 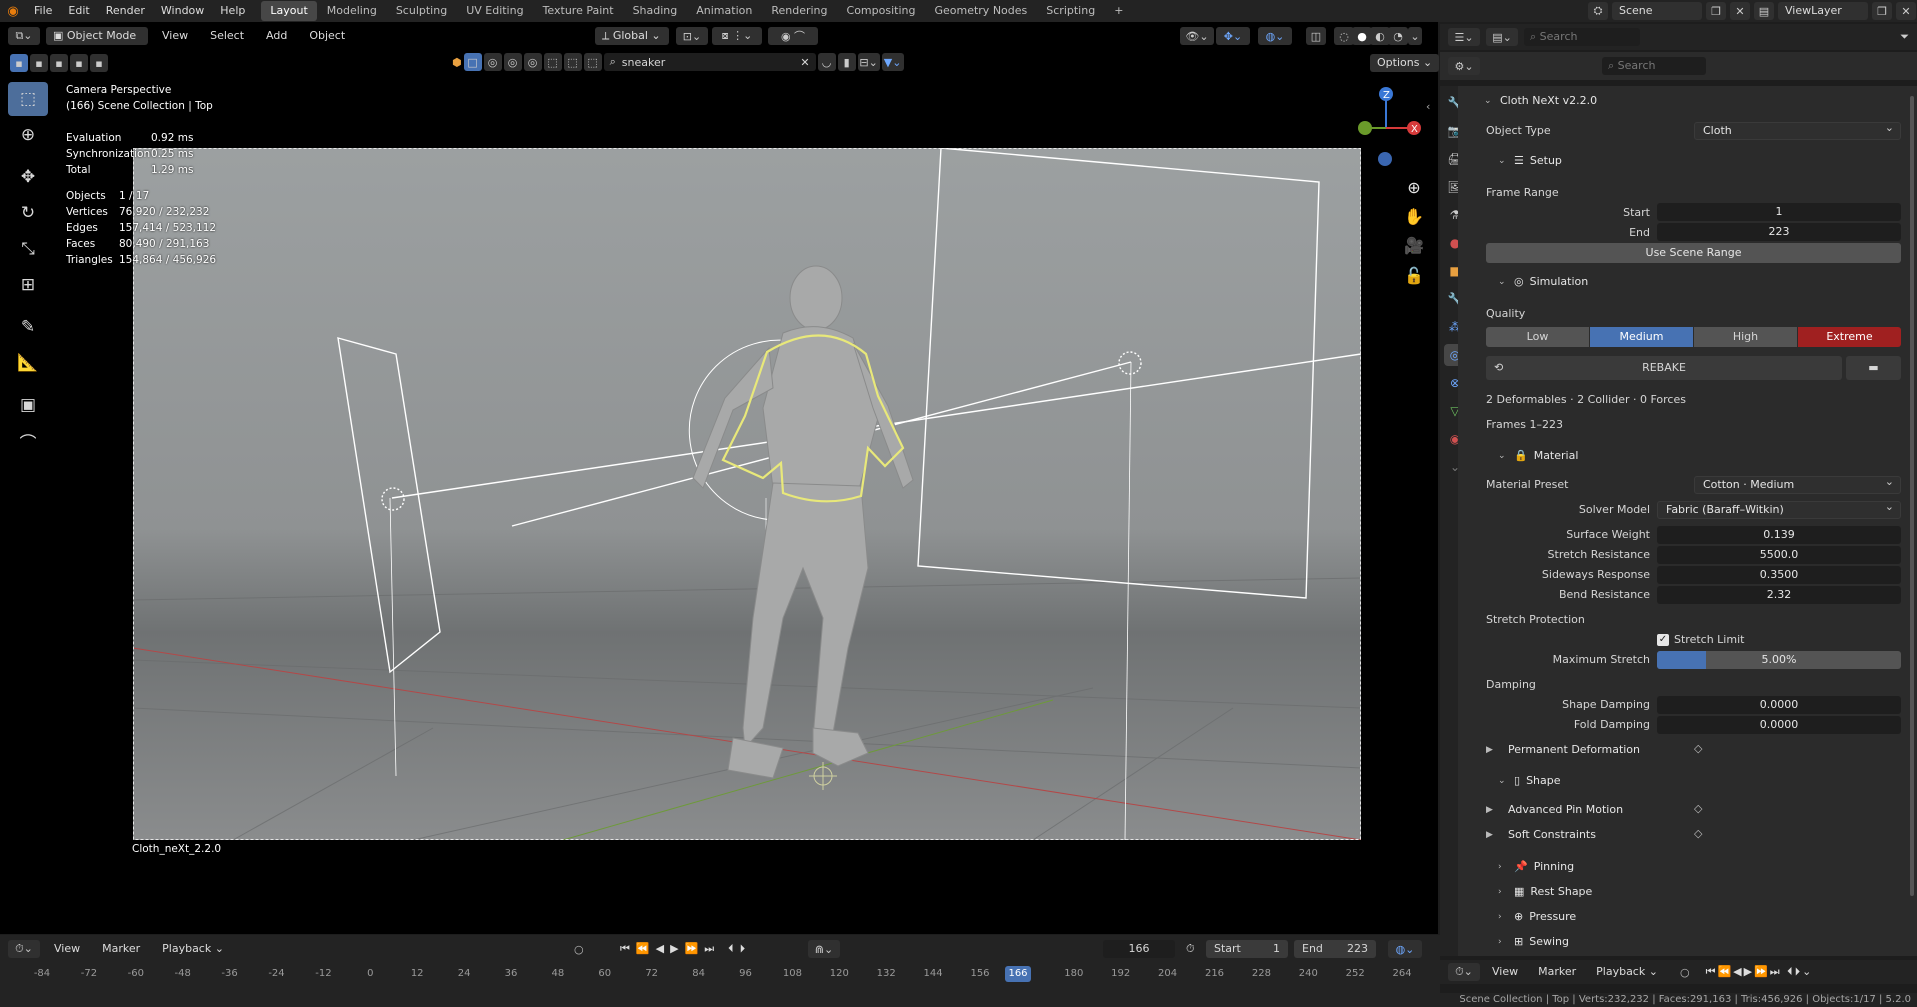 What do you see at coordinates (881, 11) in the screenshot?
I see `tab-compositing: Compositing` at bounding box center [881, 11].